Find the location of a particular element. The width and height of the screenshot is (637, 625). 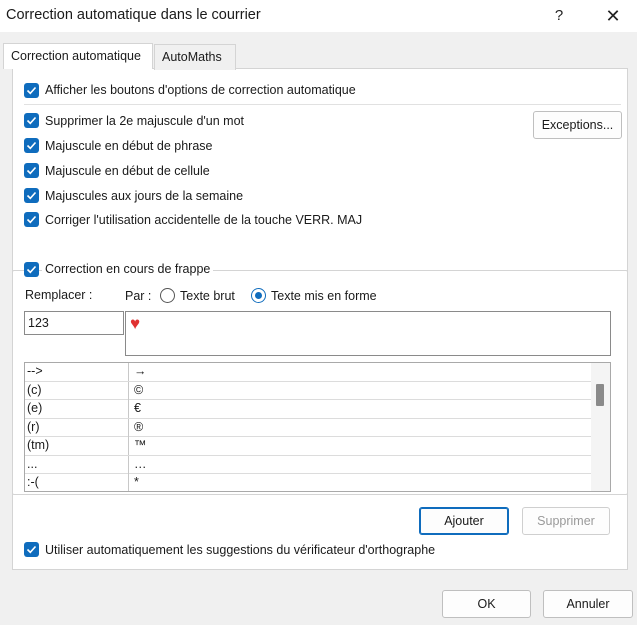

entry-replace: (tm) is located at coordinates (38, 445).